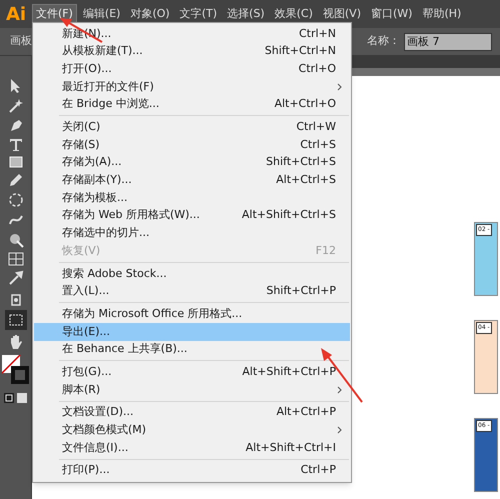 This screenshot has height=499, width=500. Describe the element at coordinates (192, 448) in the screenshot. I see `menu-entry: 文件信息(I)... Alt+Shift+Ctrl+I` at that location.